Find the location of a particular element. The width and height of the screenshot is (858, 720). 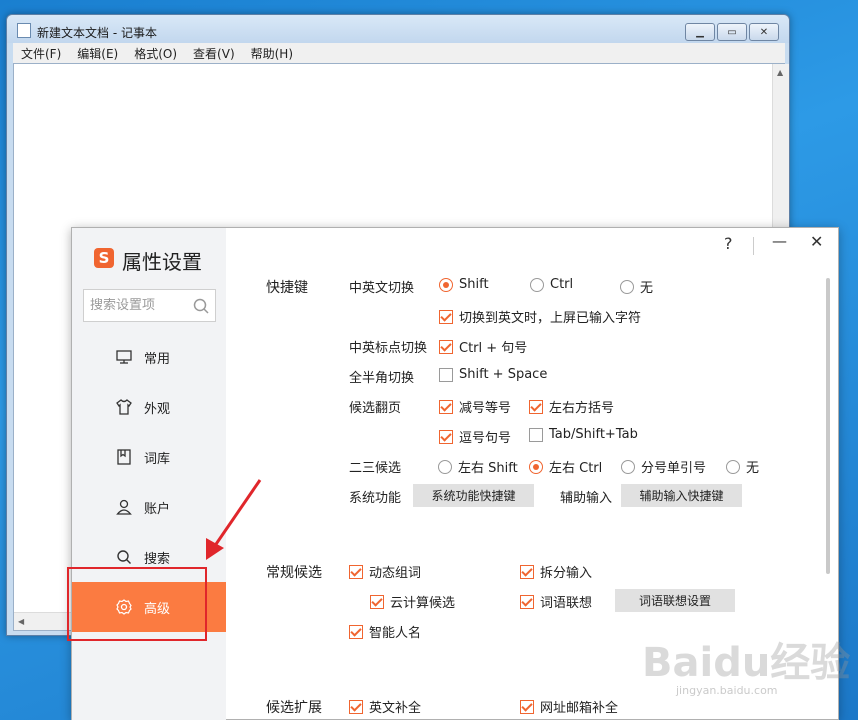

checkbox-label: Shift + Space is located at coordinates (503, 374).